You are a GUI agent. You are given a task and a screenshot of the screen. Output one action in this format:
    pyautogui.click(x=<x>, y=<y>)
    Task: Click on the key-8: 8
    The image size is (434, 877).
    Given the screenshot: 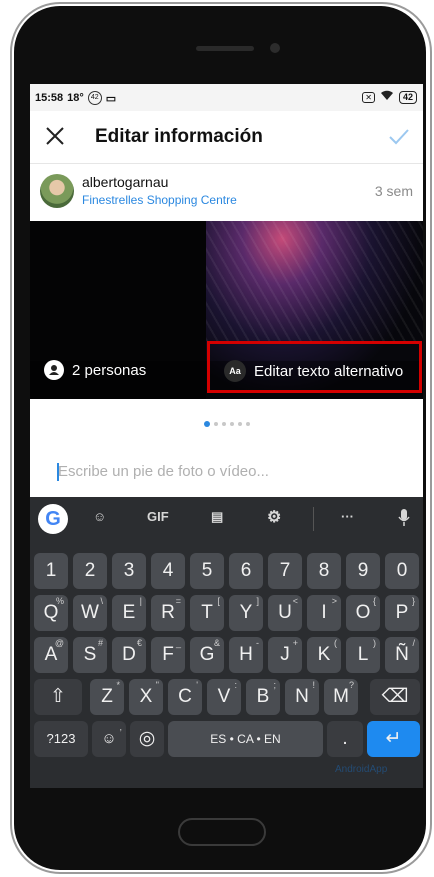 What is the action you would take?
    pyautogui.click(x=324, y=571)
    